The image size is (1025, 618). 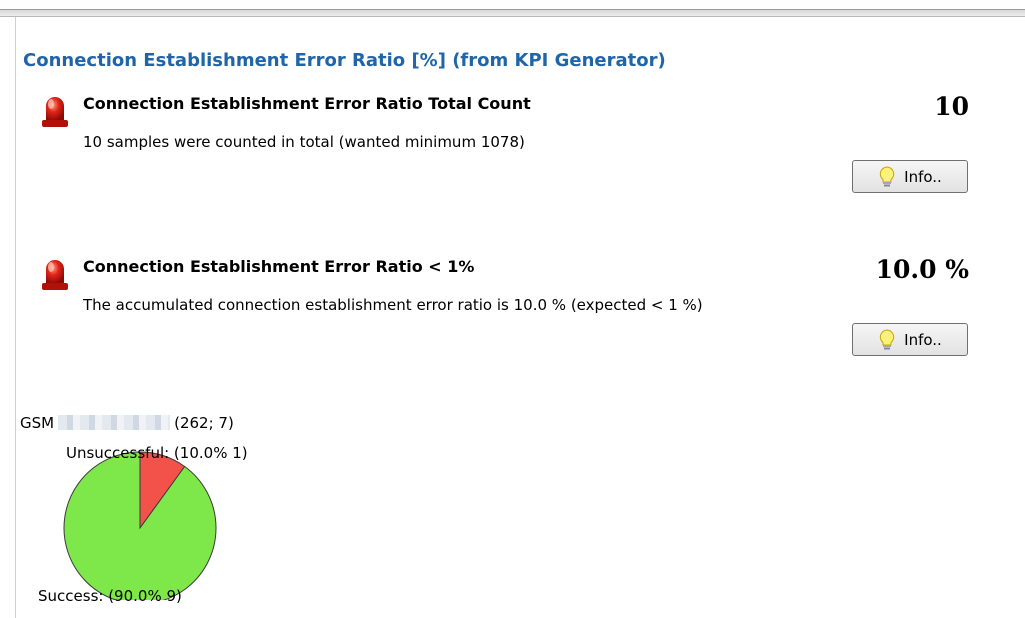 I want to click on kpi-value: 10, so click(x=951, y=106).